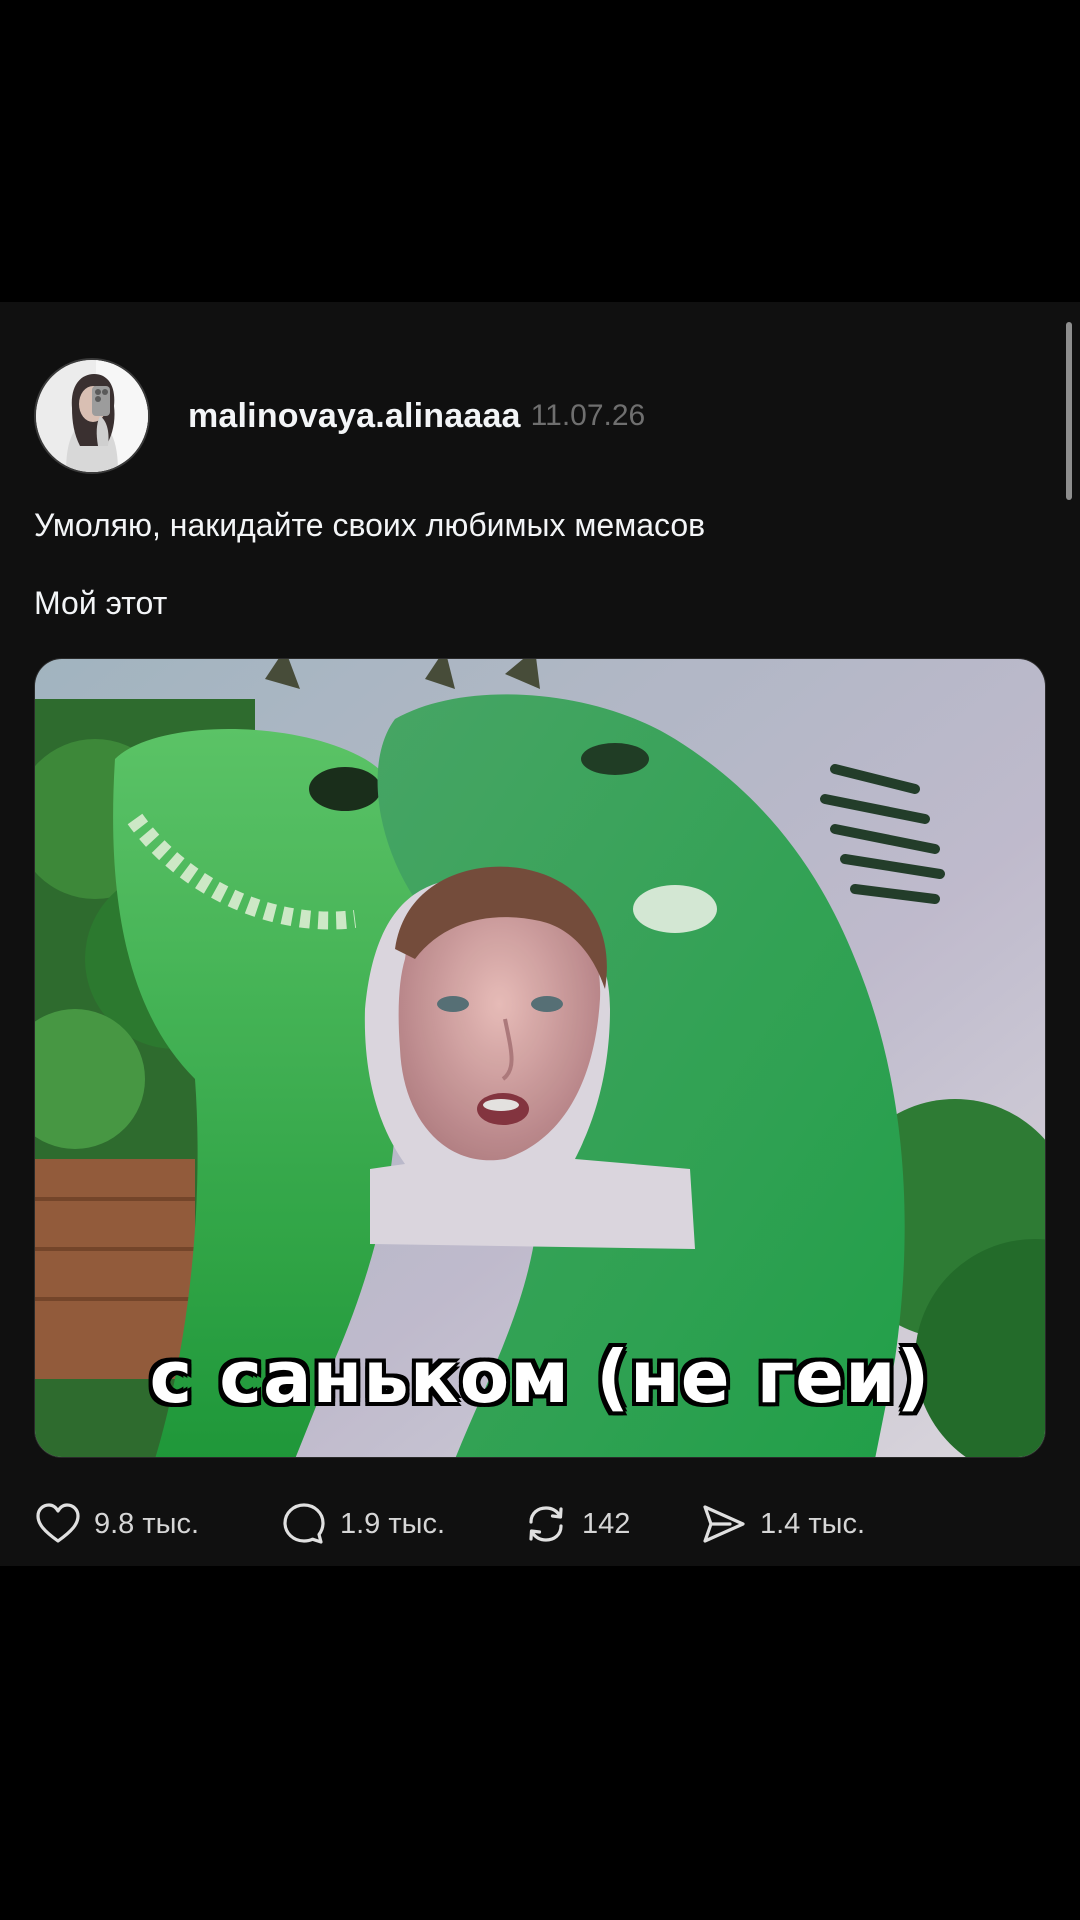  What do you see at coordinates (540, 1377) in the screenshot?
I see `meme-caption: с саньком (не геи)` at bounding box center [540, 1377].